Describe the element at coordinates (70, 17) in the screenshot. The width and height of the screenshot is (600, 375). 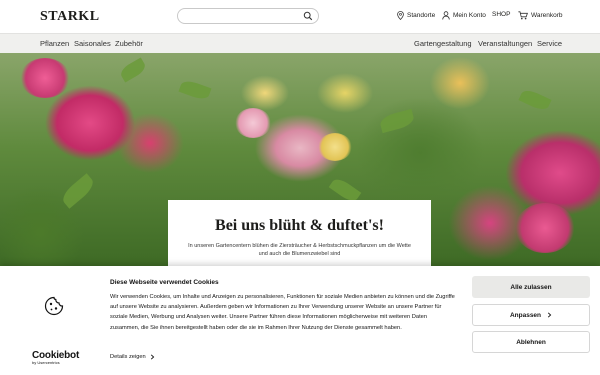
I see `starkl-logo: STARKL` at that location.